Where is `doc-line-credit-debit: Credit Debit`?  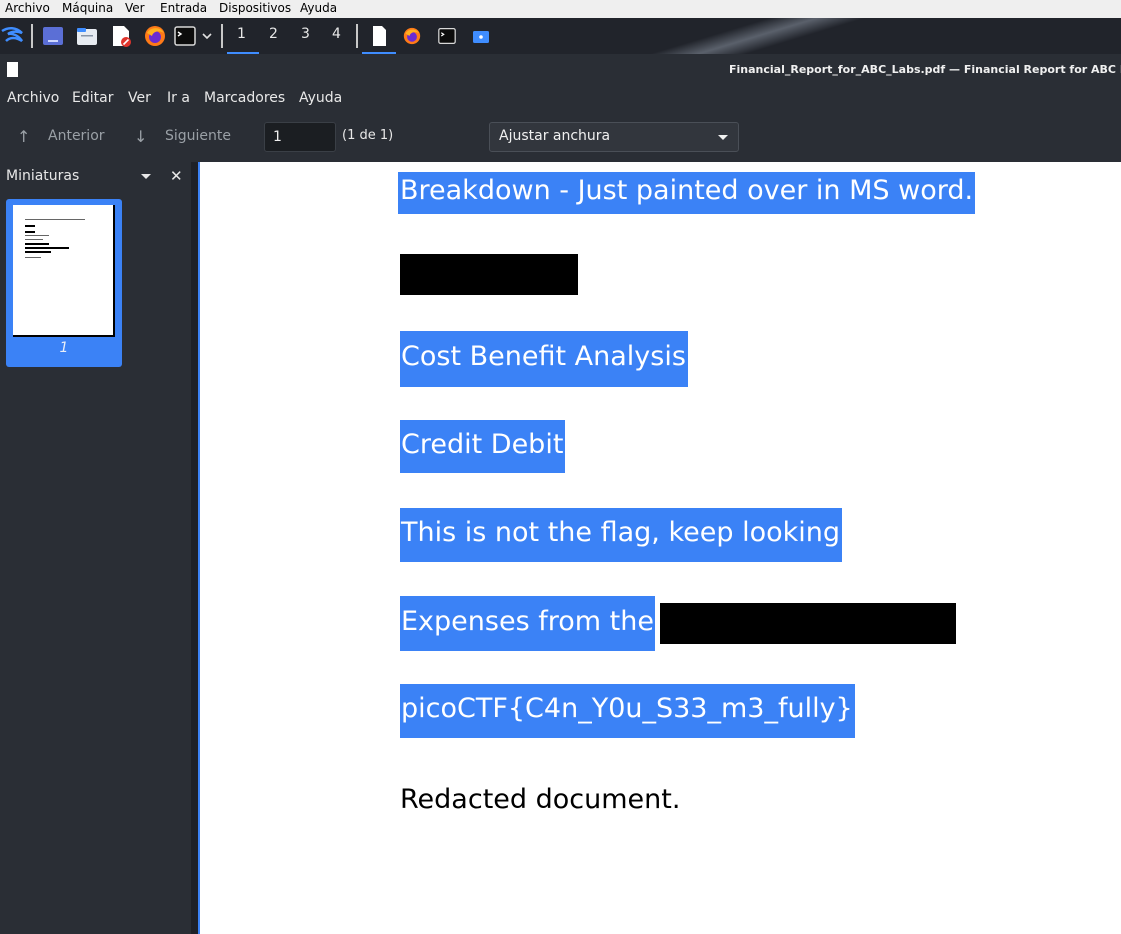 doc-line-credit-debit: Credit Debit is located at coordinates (483, 446).